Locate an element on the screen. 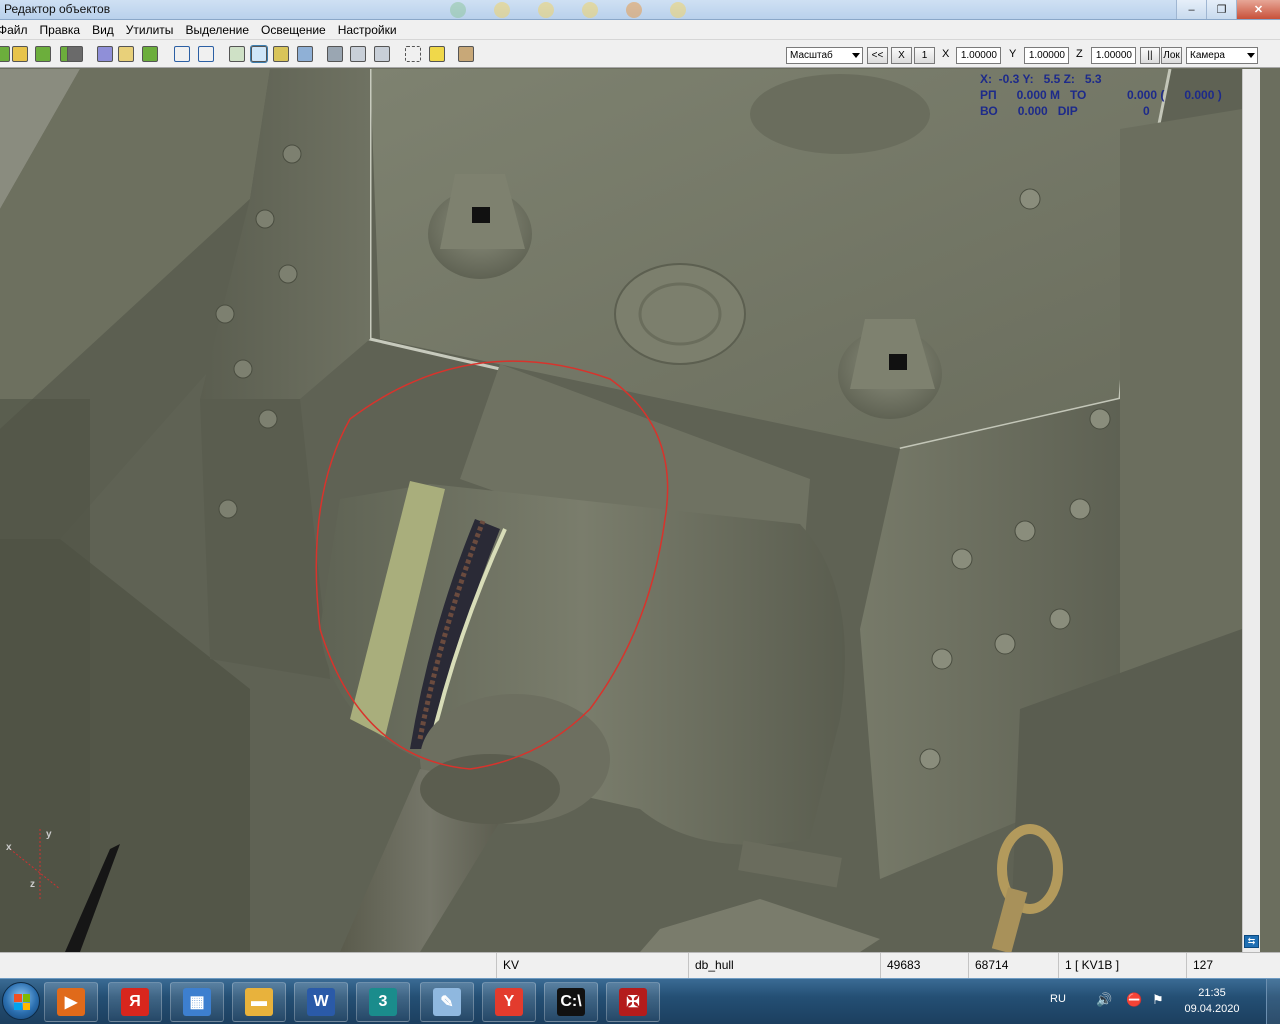  tools-icon is located at coordinates (466, 54).